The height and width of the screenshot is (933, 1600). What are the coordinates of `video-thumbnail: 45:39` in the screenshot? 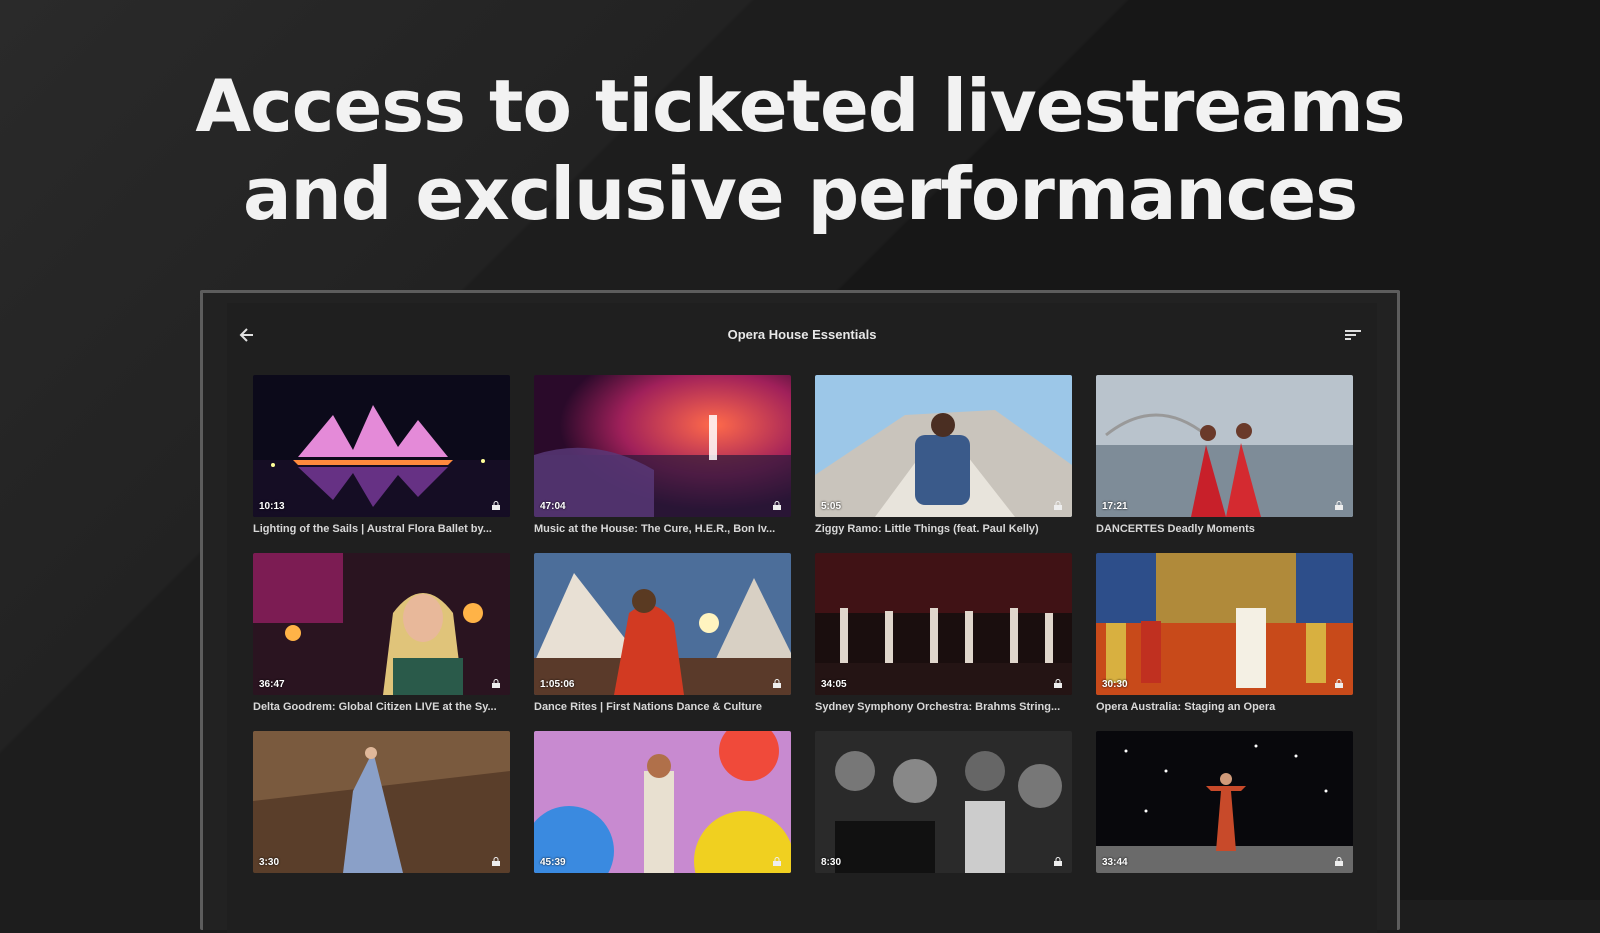 It's located at (662, 802).